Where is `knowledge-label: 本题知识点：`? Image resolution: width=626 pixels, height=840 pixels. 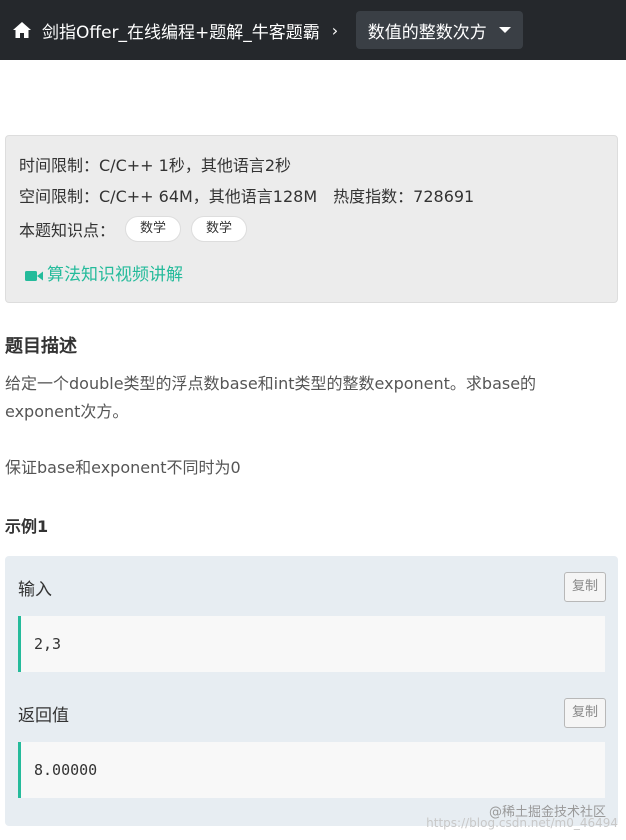
knowledge-label: 本题知识点： is located at coordinates (67, 230).